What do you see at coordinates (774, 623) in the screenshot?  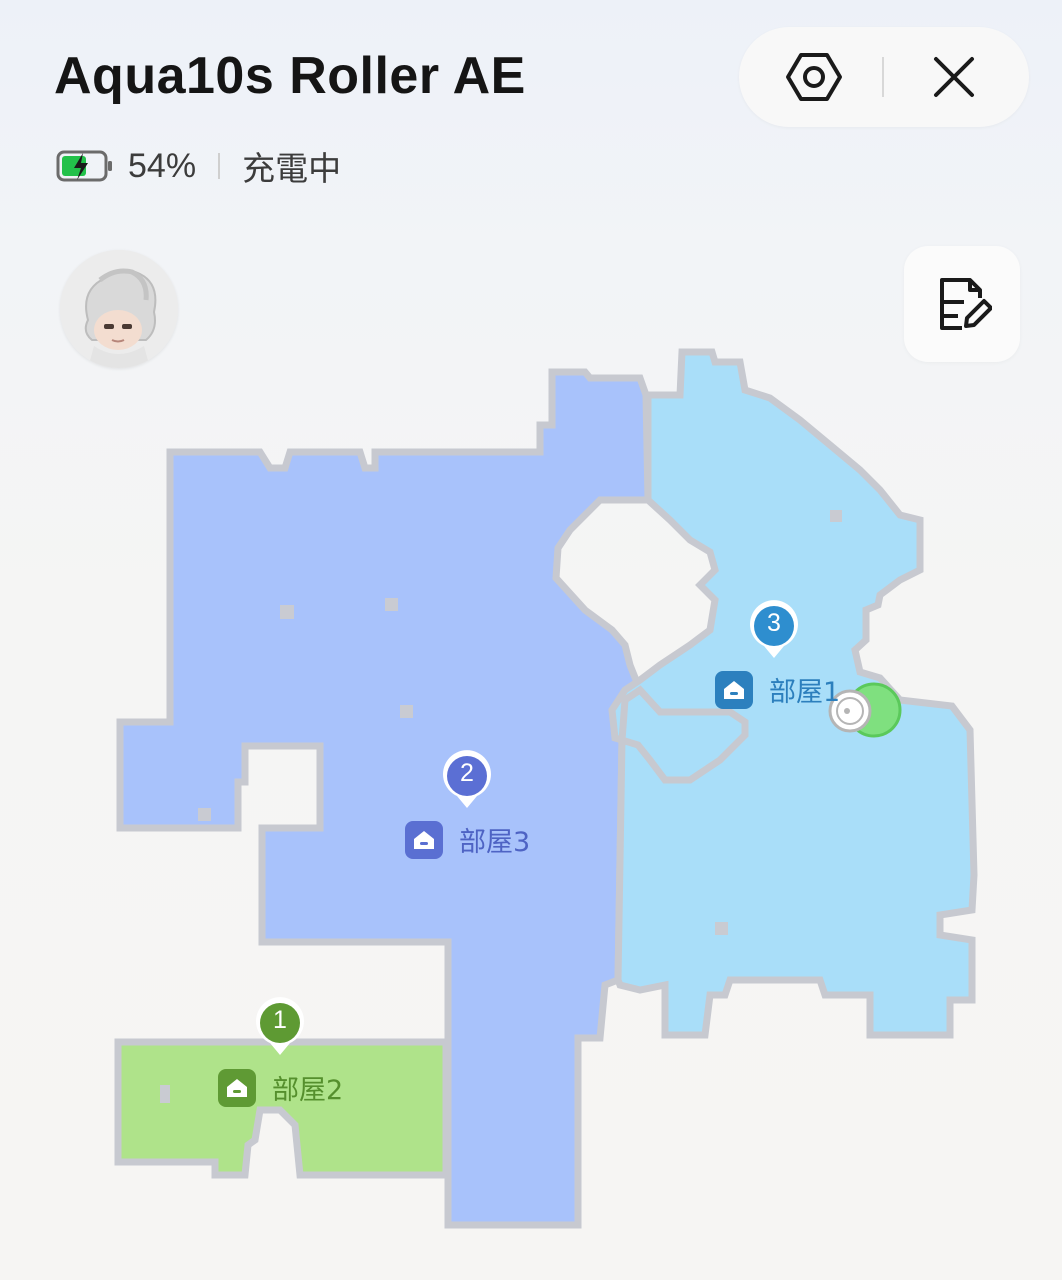 I see `room-order-number-1: 3` at bounding box center [774, 623].